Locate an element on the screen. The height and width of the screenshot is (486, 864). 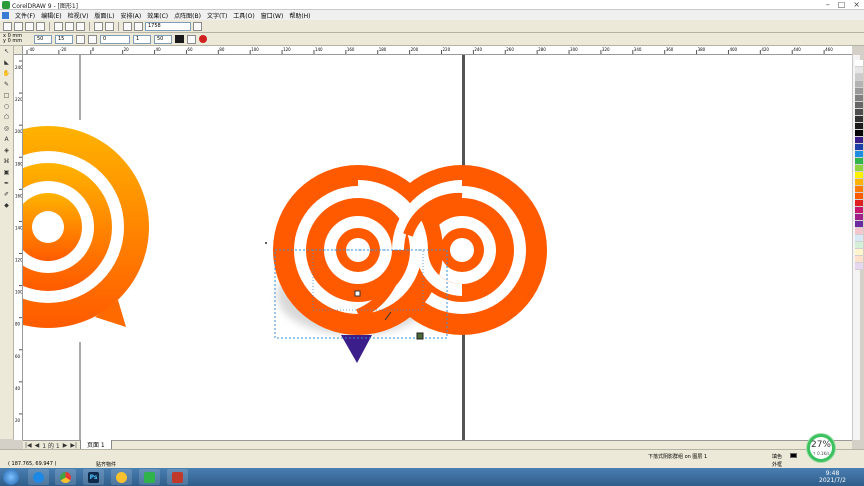
shadow-preset-icon is located at coordinates (92, 39).